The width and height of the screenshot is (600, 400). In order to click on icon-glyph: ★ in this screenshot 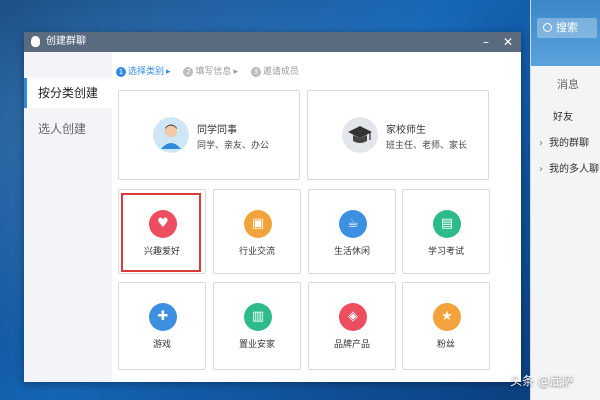, I will do `click(447, 316)`.